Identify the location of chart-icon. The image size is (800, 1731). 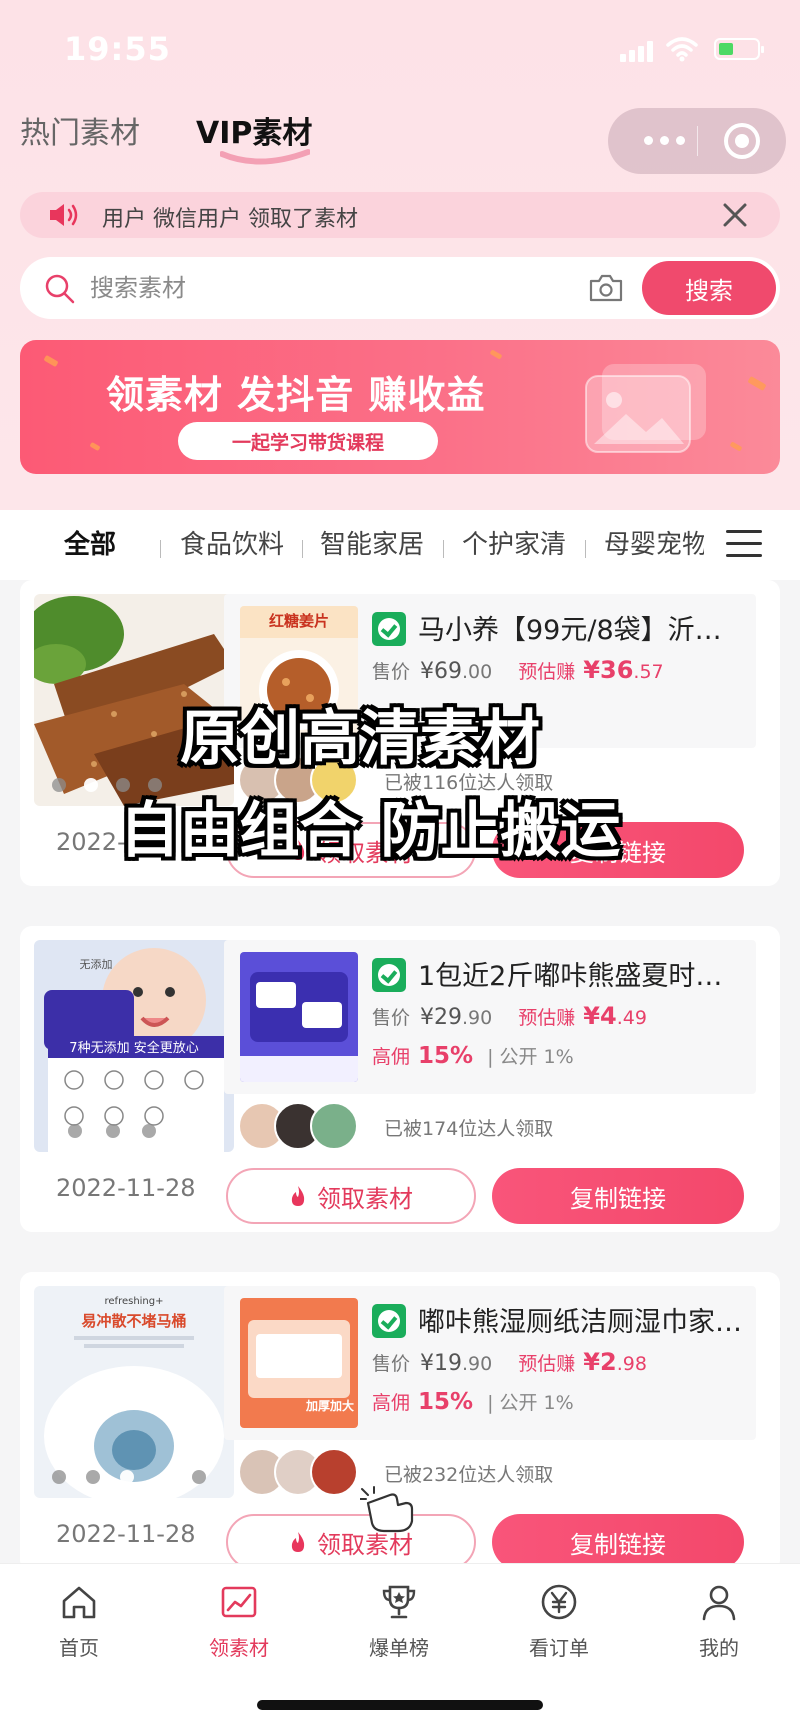
(239, 1602).